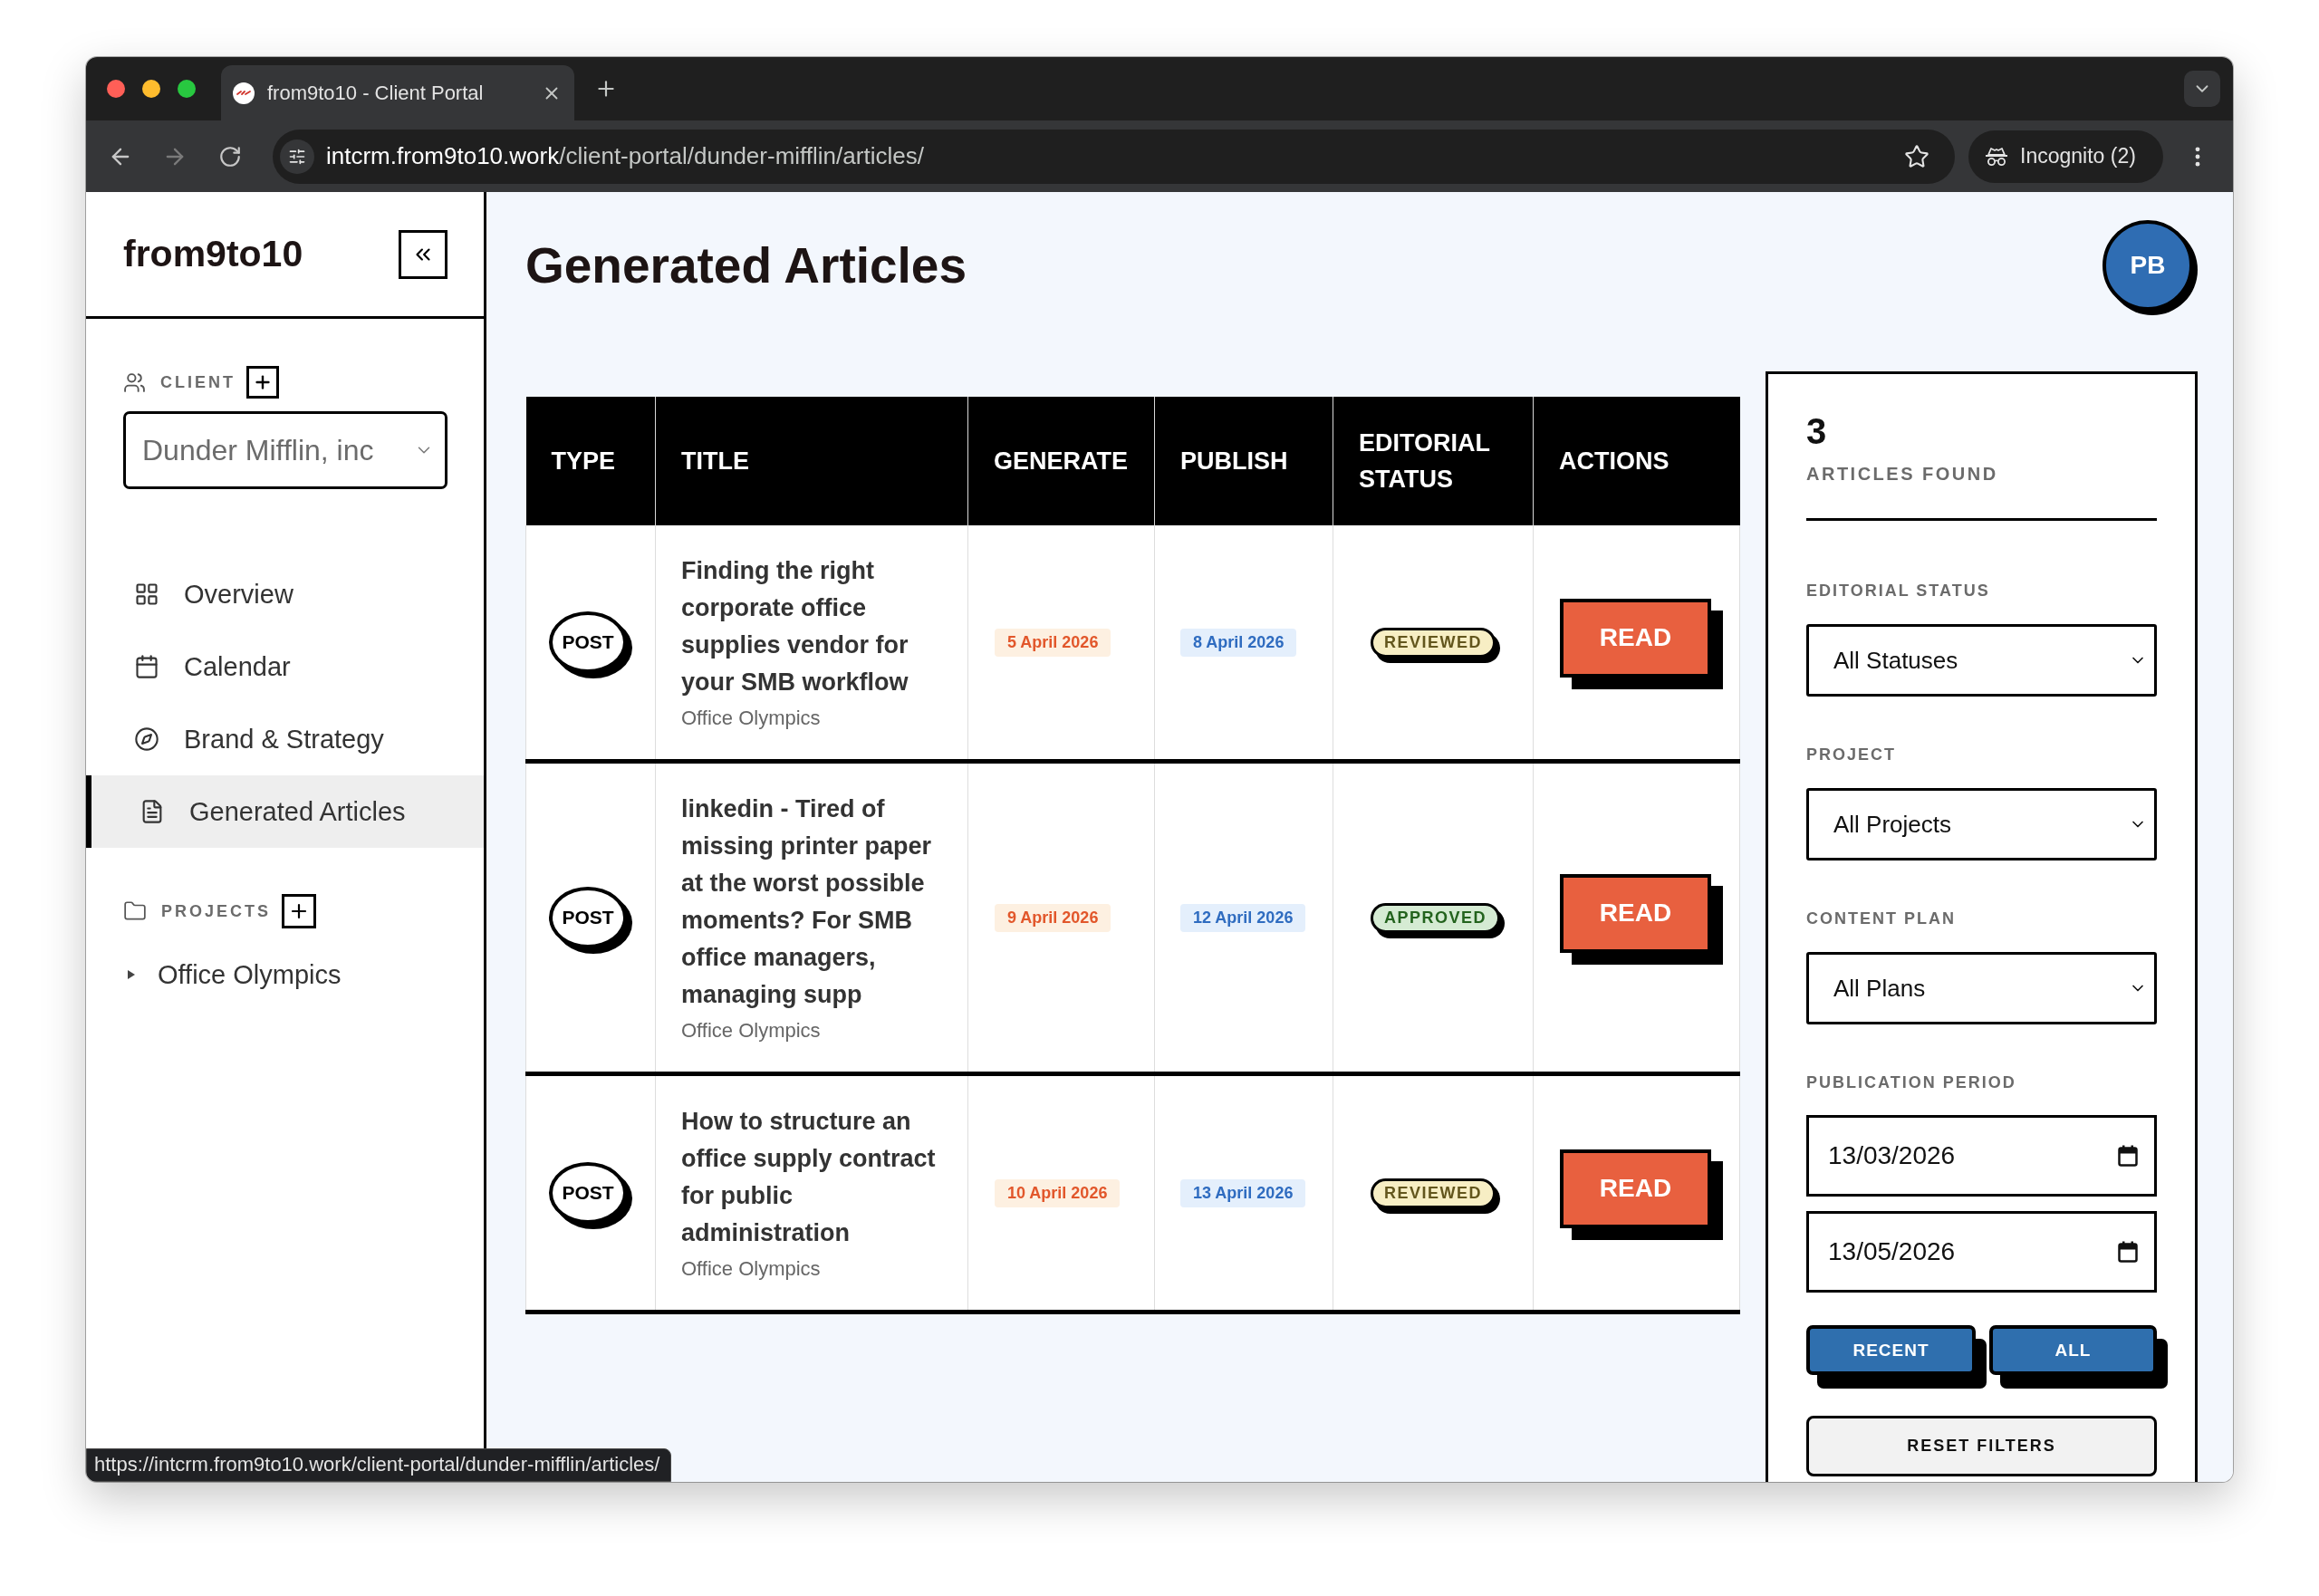 The height and width of the screenshot is (1596, 2319). I want to click on reload-icon, so click(230, 156).